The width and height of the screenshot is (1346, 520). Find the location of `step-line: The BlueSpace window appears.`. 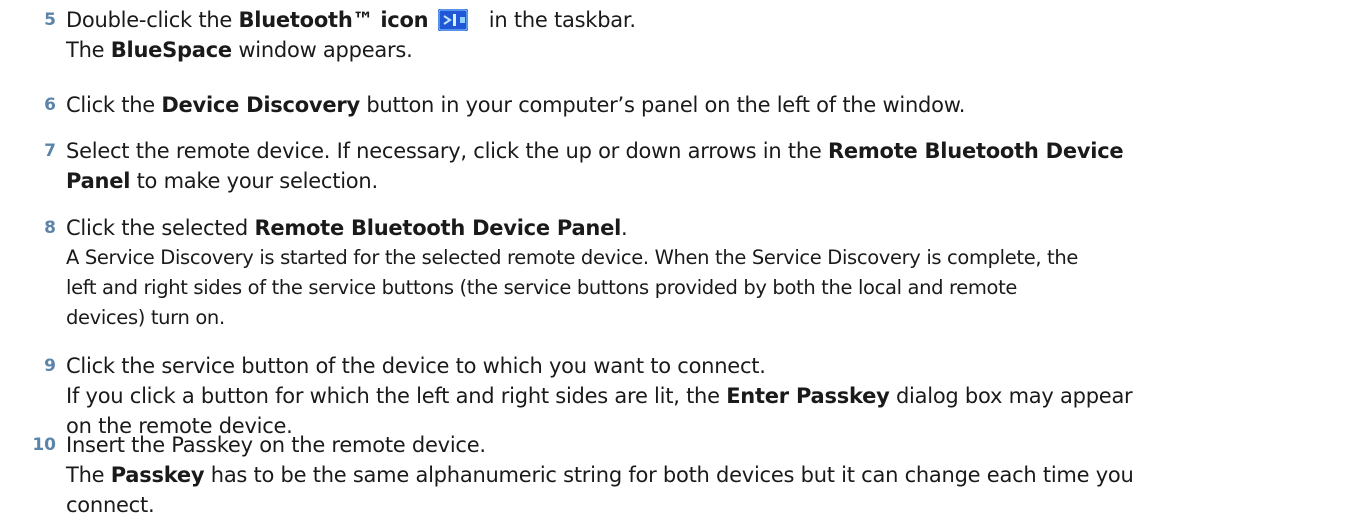

step-line: The BlueSpace window appears. is located at coordinates (697, 50).